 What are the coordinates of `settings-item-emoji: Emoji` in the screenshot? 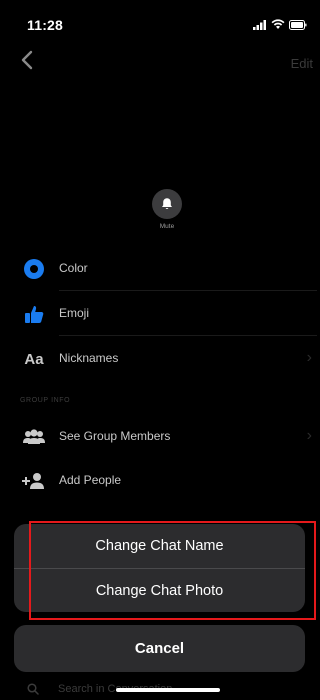 It's located at (158, 314).